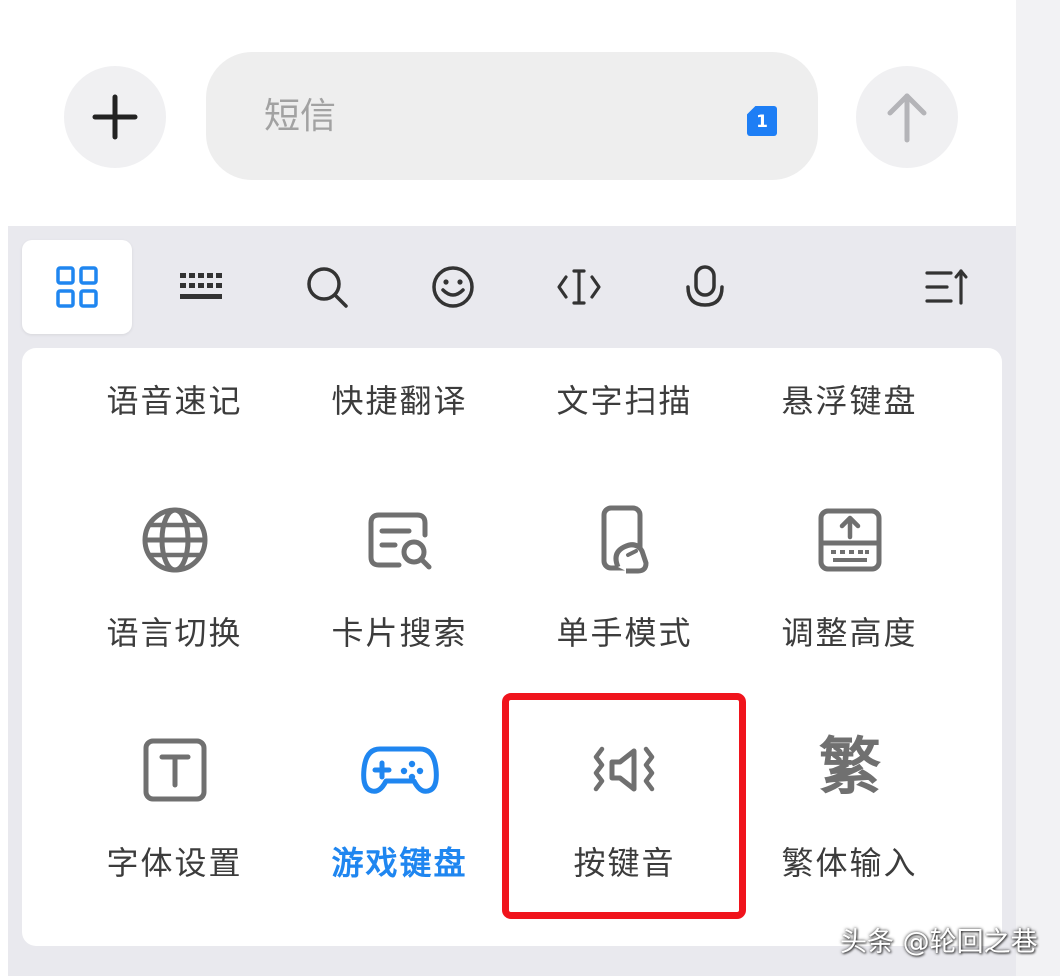 This screenshot has height=976, width=1060. Describe the element at coordinates (400, 770) in the screenshot. I see `gamepad-icon` at that location.